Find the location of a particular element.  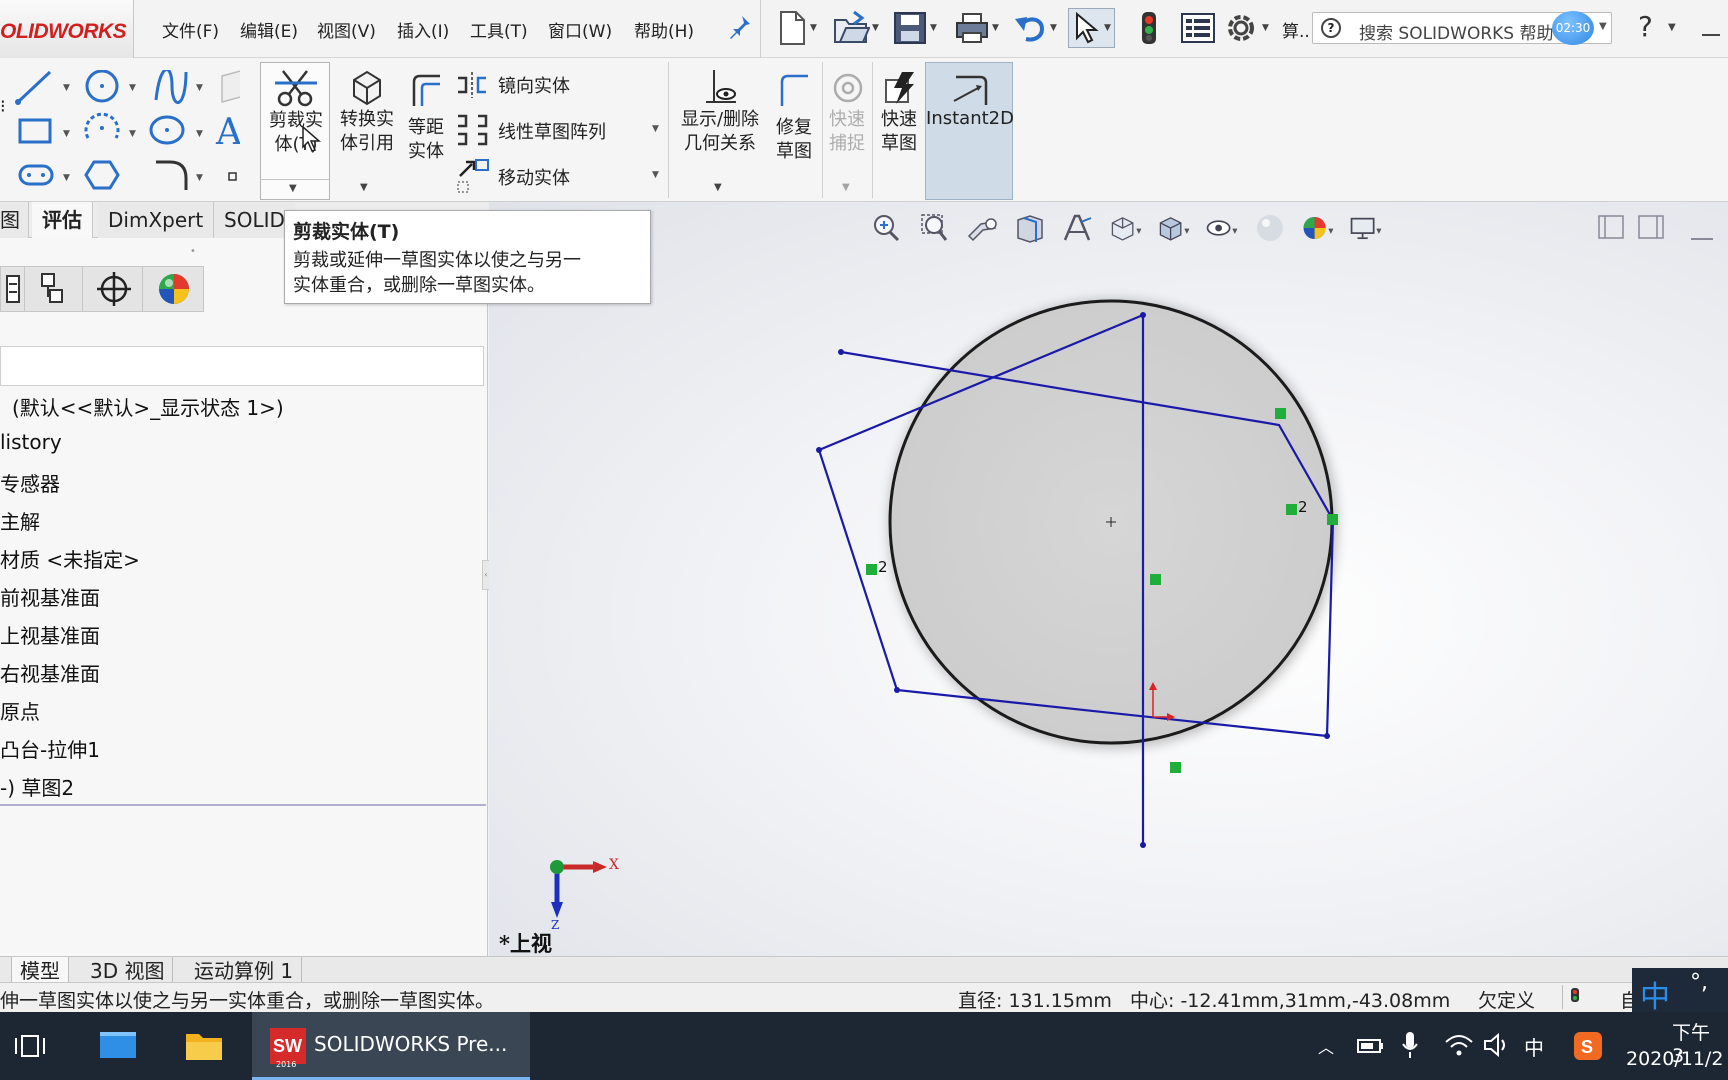

instant2d-button: Instant2D is located at coordinates (969, 131).